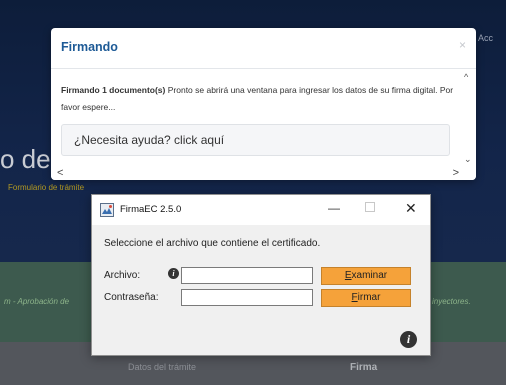 This screenshot has width=506, height=385. Describe the element at coordinates (162, 367) in the screenshot. I see `background-tab-datos: Datos del trámite` at that location.